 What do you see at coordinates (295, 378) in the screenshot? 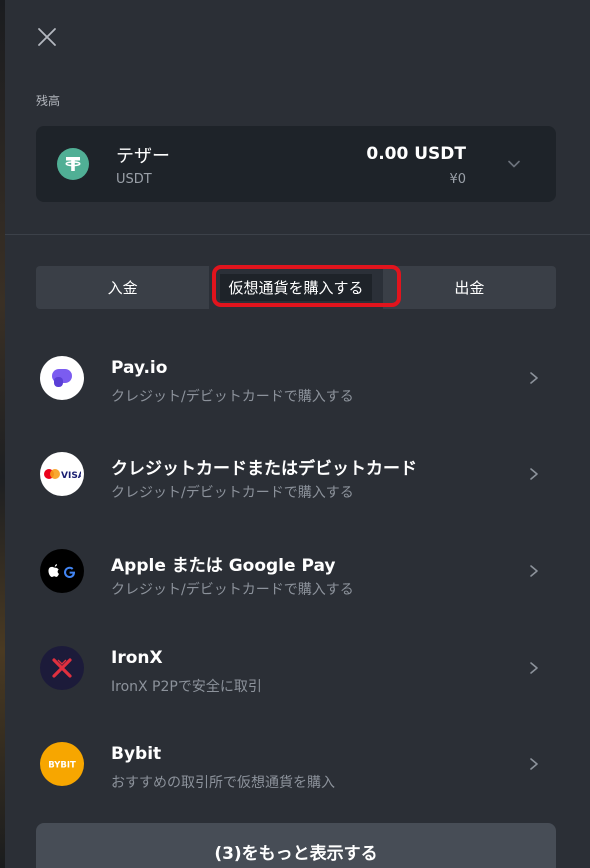
I see `provider-payio: Pay.io クレジット/デビットカードで購入する` at bounding box center [295, 378].